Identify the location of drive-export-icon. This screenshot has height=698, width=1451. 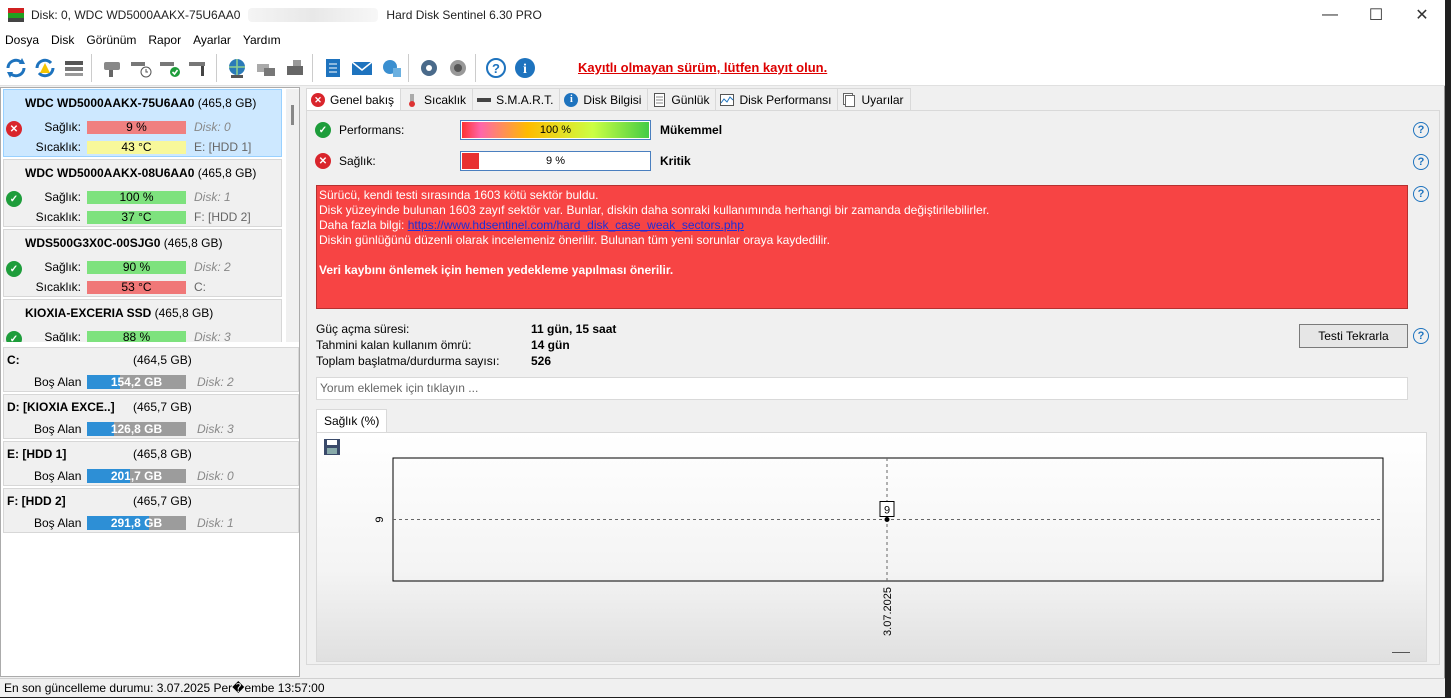
(294, 68).